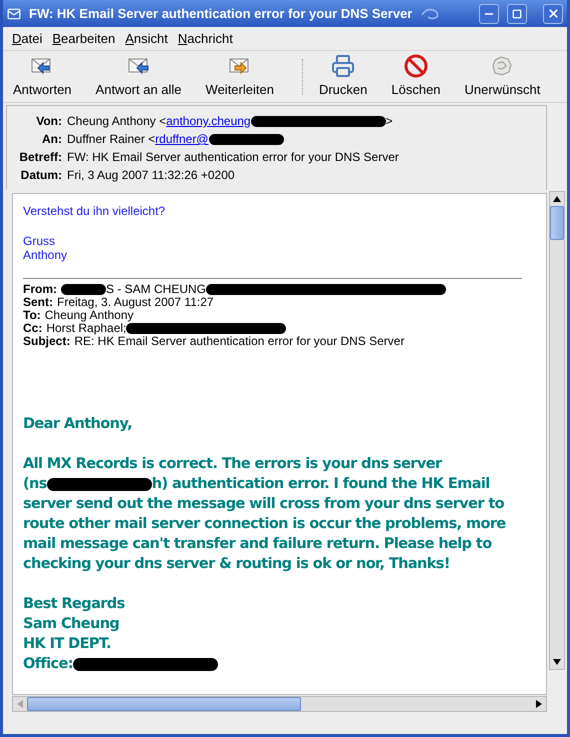  Describe the element at coordinates (233, 157) in the screenshot. I see `text: FW: HK Email Server authentication error for your DNS Server` at that location.